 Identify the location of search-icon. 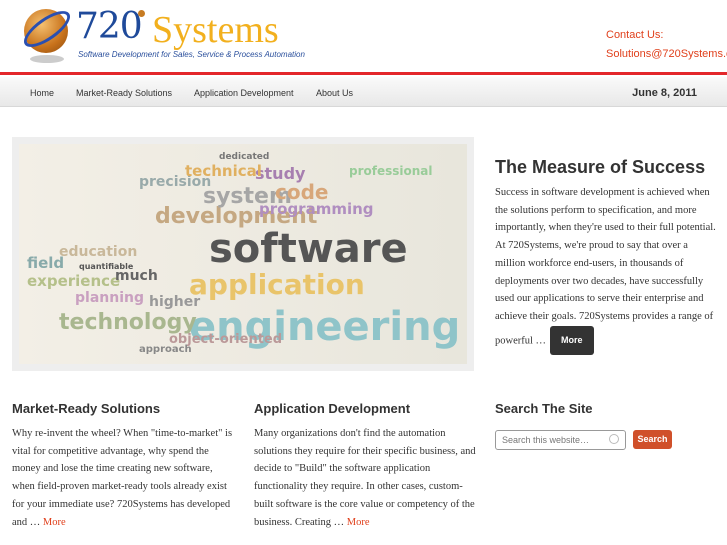
(614, 439).